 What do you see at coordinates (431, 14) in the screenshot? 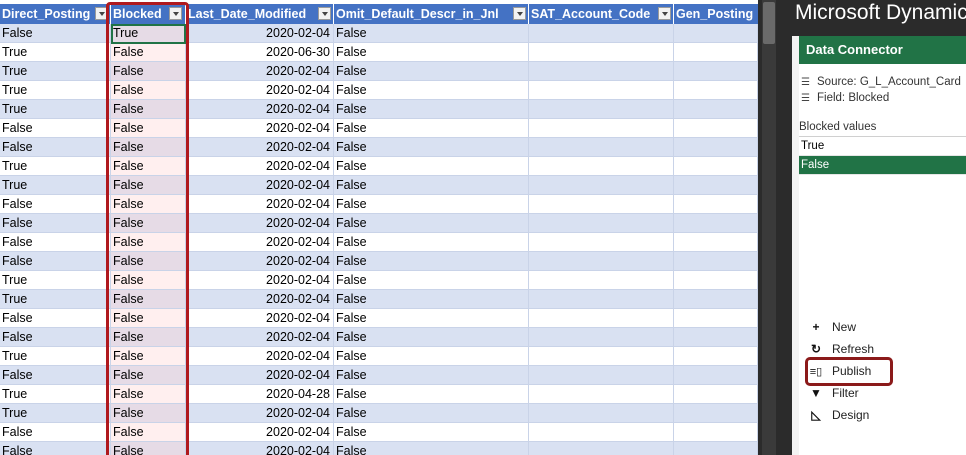
I see `header-omit-default-descr: Omit_Default_Descr_in_Jnl` at bounding box center [431, 14].